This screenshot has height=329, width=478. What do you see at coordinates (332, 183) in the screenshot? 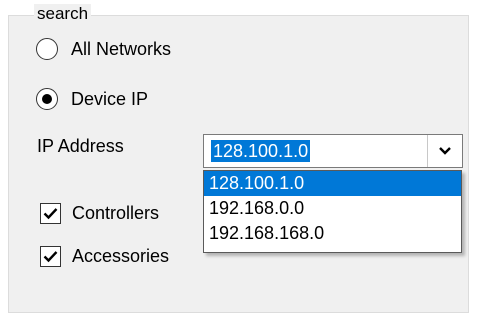
I see `dropdown-option: 128.100.1.0` at bounding box center [332, 183].